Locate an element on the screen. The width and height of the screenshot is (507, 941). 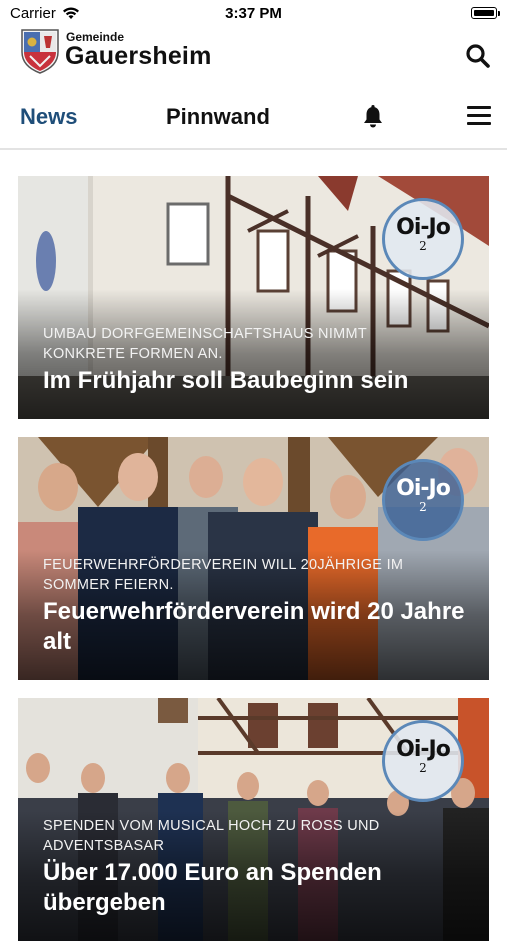
search-icon is located at coordinates (478, 56).